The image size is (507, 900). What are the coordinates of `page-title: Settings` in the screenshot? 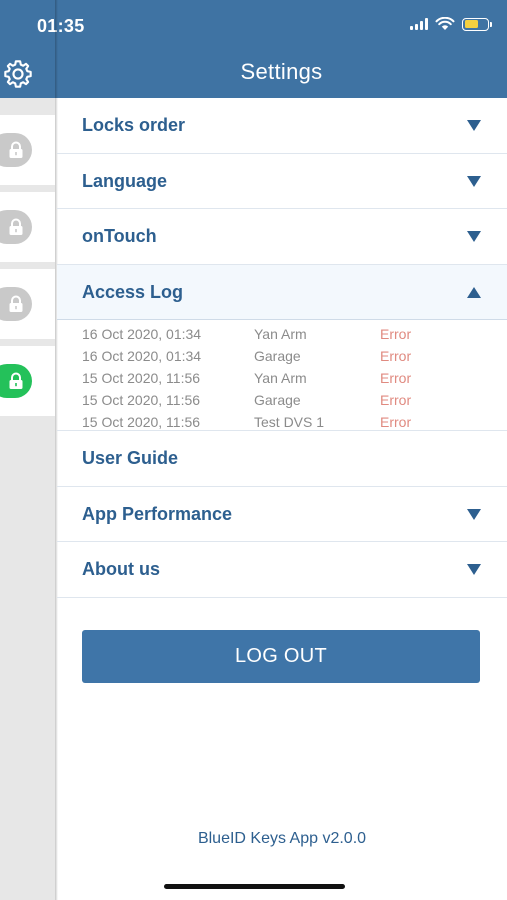 It's located at (281, 71).